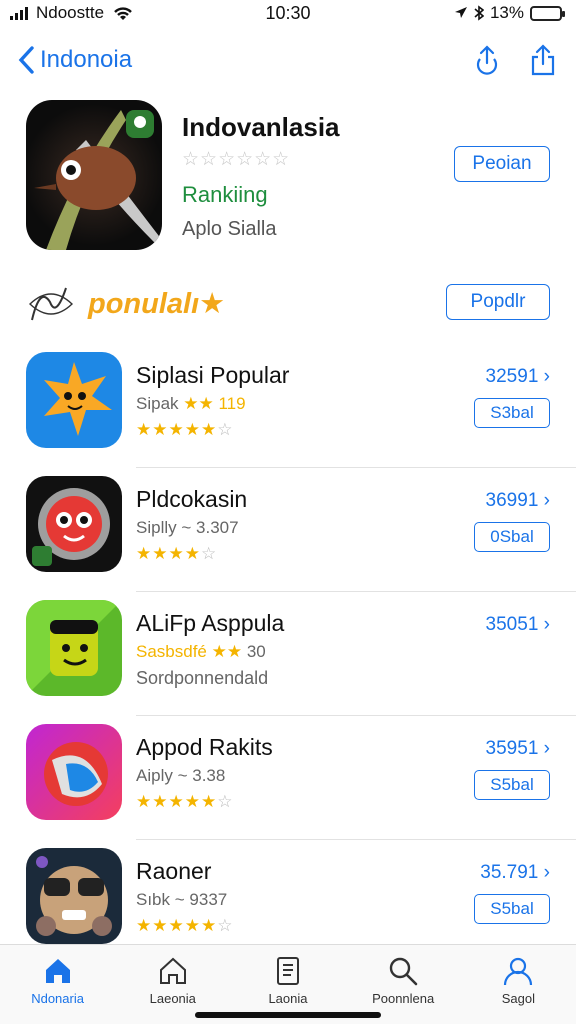 Image resolution: width=576 pixels, height=1024 pixels. I want to click on carrier-label: Ndoostte, so click(70, 12).